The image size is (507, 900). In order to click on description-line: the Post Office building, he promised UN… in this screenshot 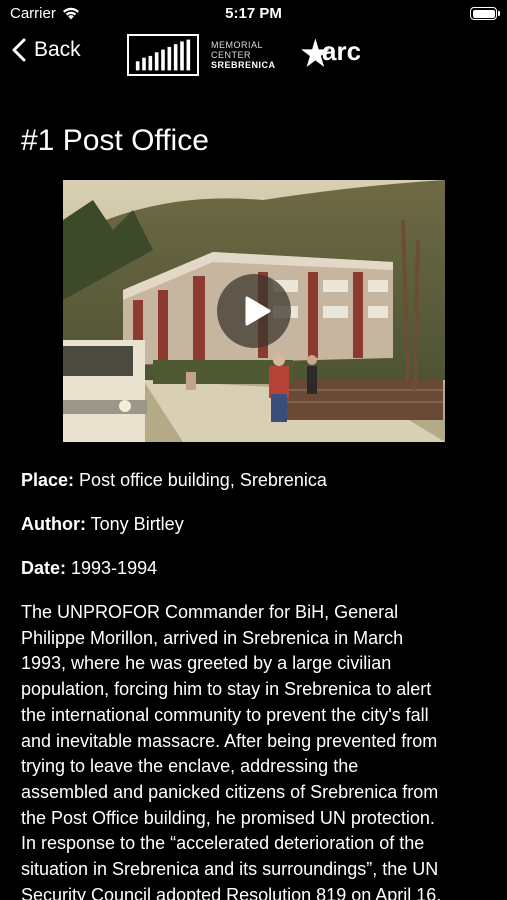, I will do `click(228, 817)`.